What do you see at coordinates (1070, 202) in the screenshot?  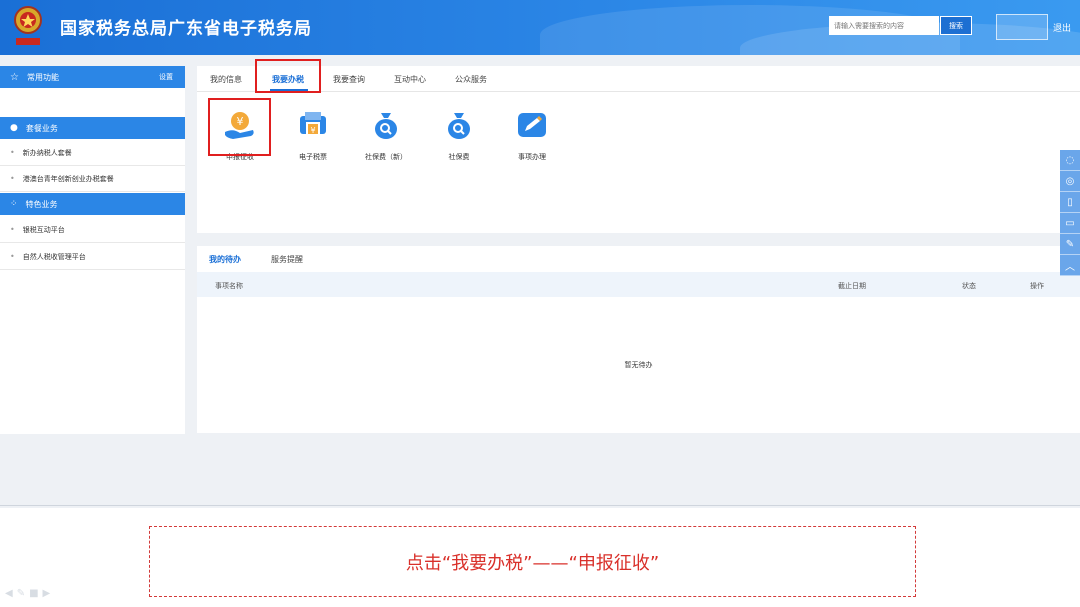 I see `mobile-icon: ▯` at bounding box center [1070, 202].